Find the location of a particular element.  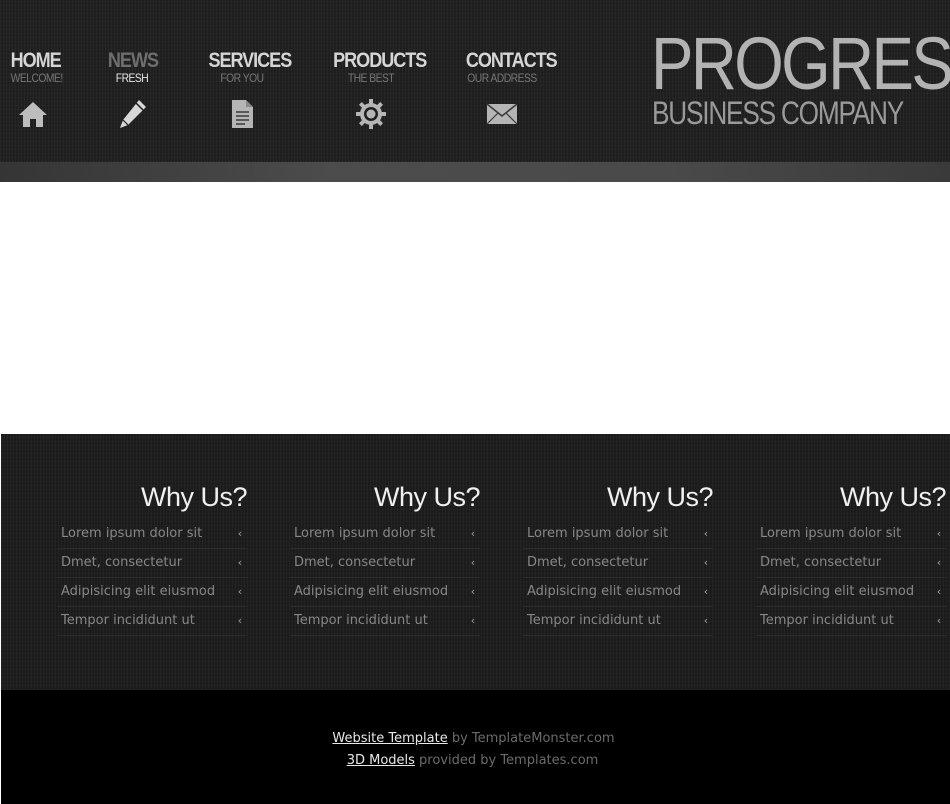

gear-icon is located at coordinates (371, 114).